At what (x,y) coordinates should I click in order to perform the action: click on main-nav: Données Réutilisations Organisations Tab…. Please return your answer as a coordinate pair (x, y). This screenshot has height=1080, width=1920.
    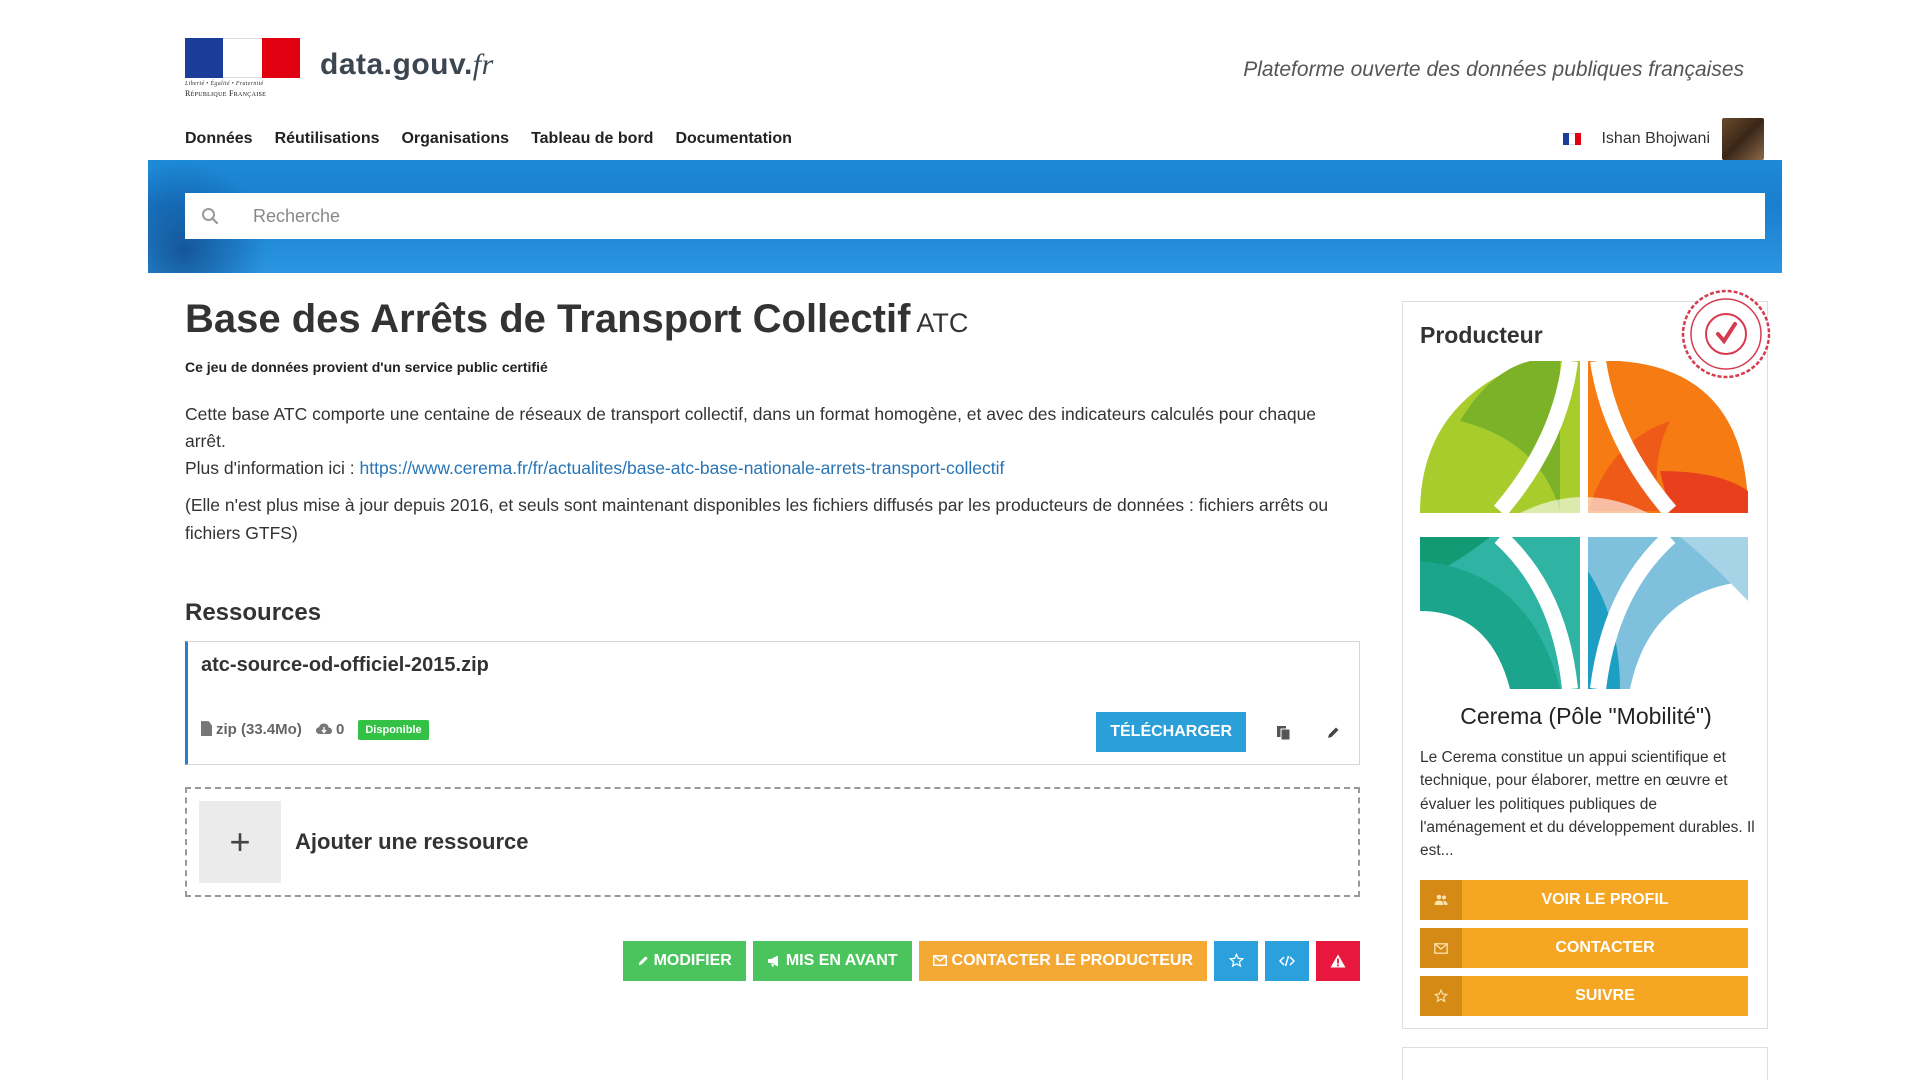
    Looking at the image, I should click on (488, 139).